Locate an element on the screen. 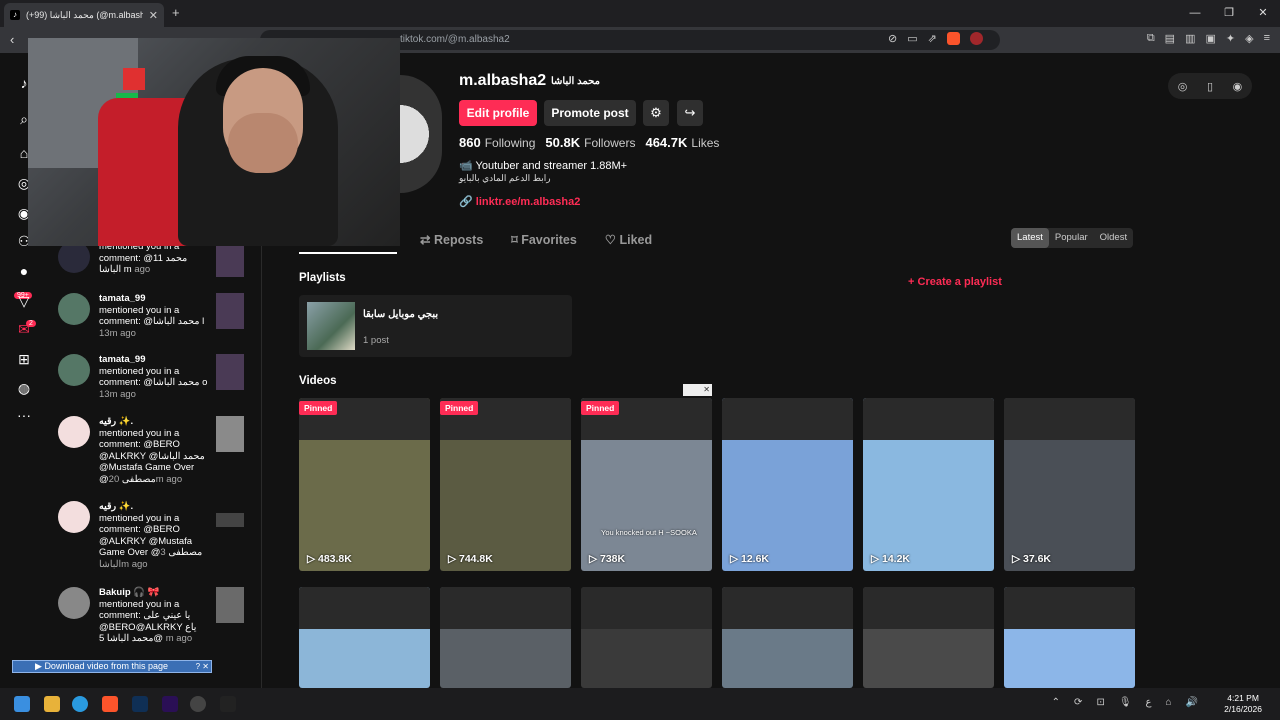 The width and height of the screenshot is (1280, 720). video-card: ▷ 37.6K is located at coordinates (1069, 484).